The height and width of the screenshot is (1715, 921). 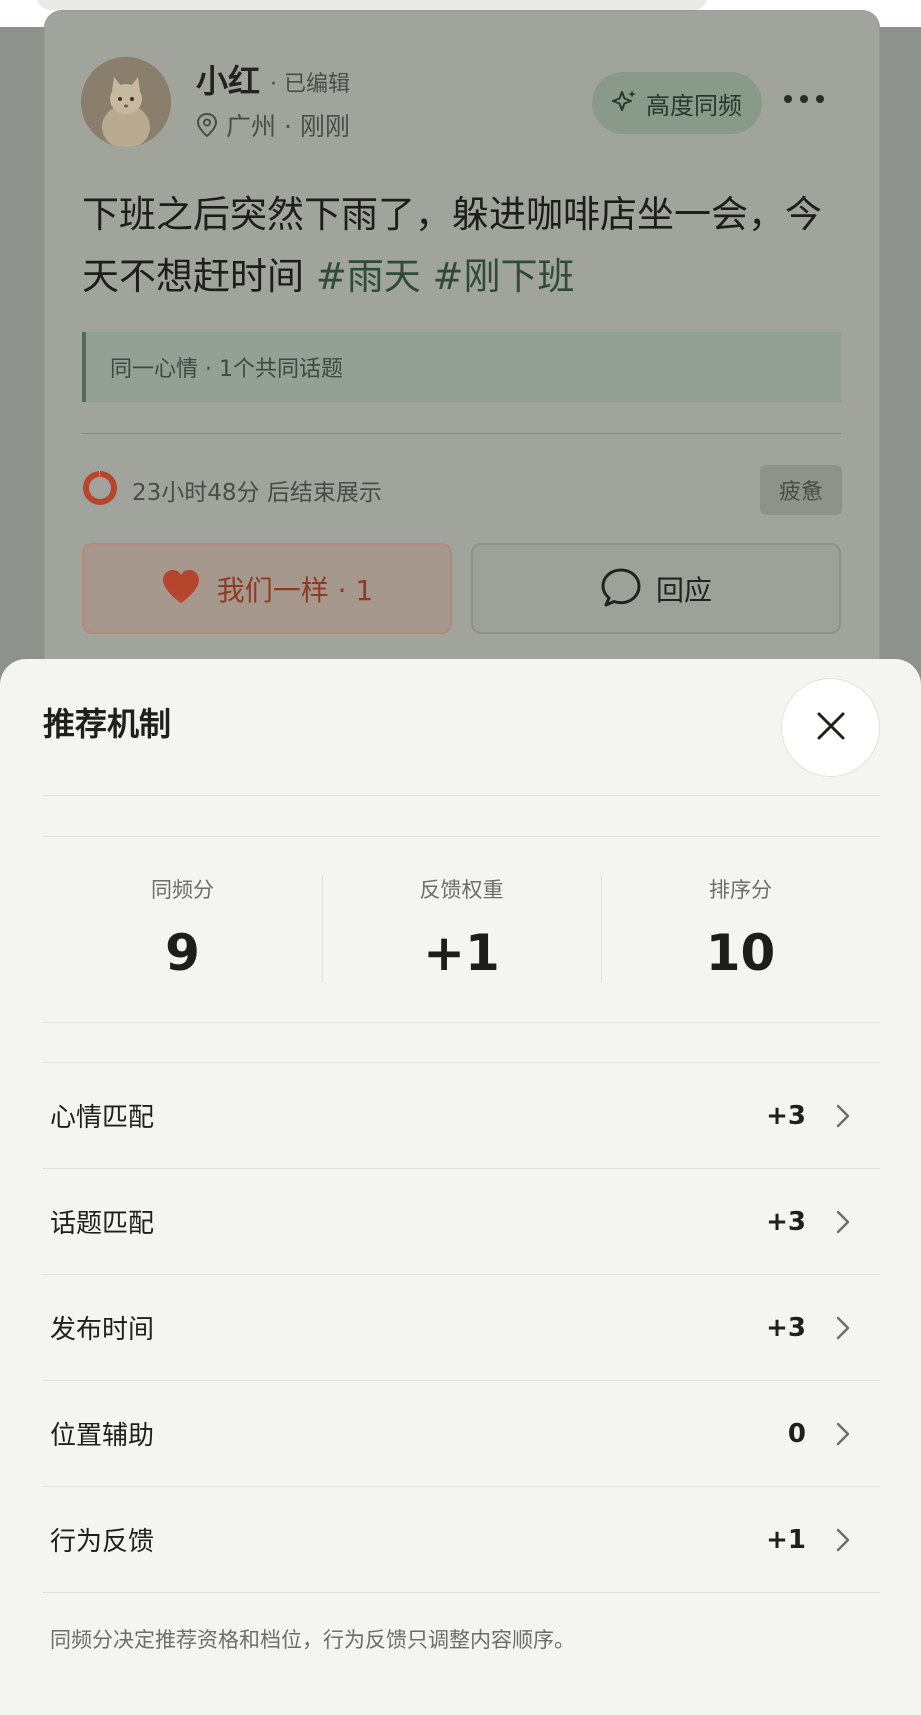 I want to click on location-text: 广州 · 刚刚, so click(x=288, y=126).